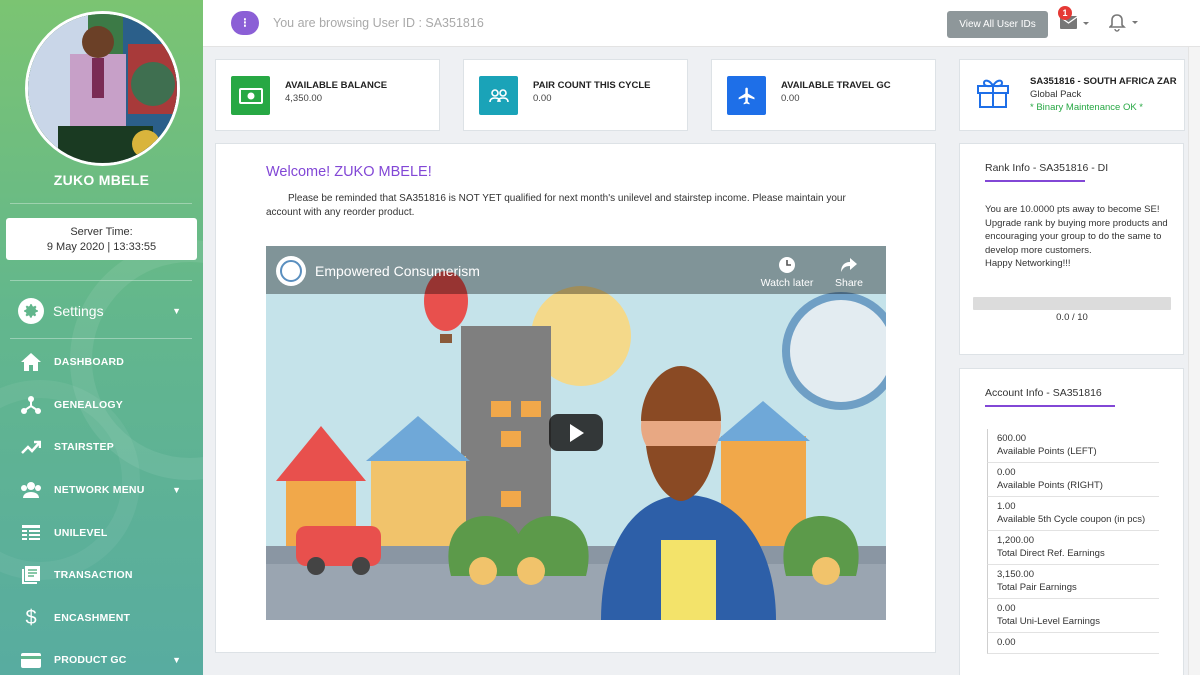 The image size is (1200, 675). I want to click on stat-label: AVAILABLE TRAVEL GC, so click(836, 85).